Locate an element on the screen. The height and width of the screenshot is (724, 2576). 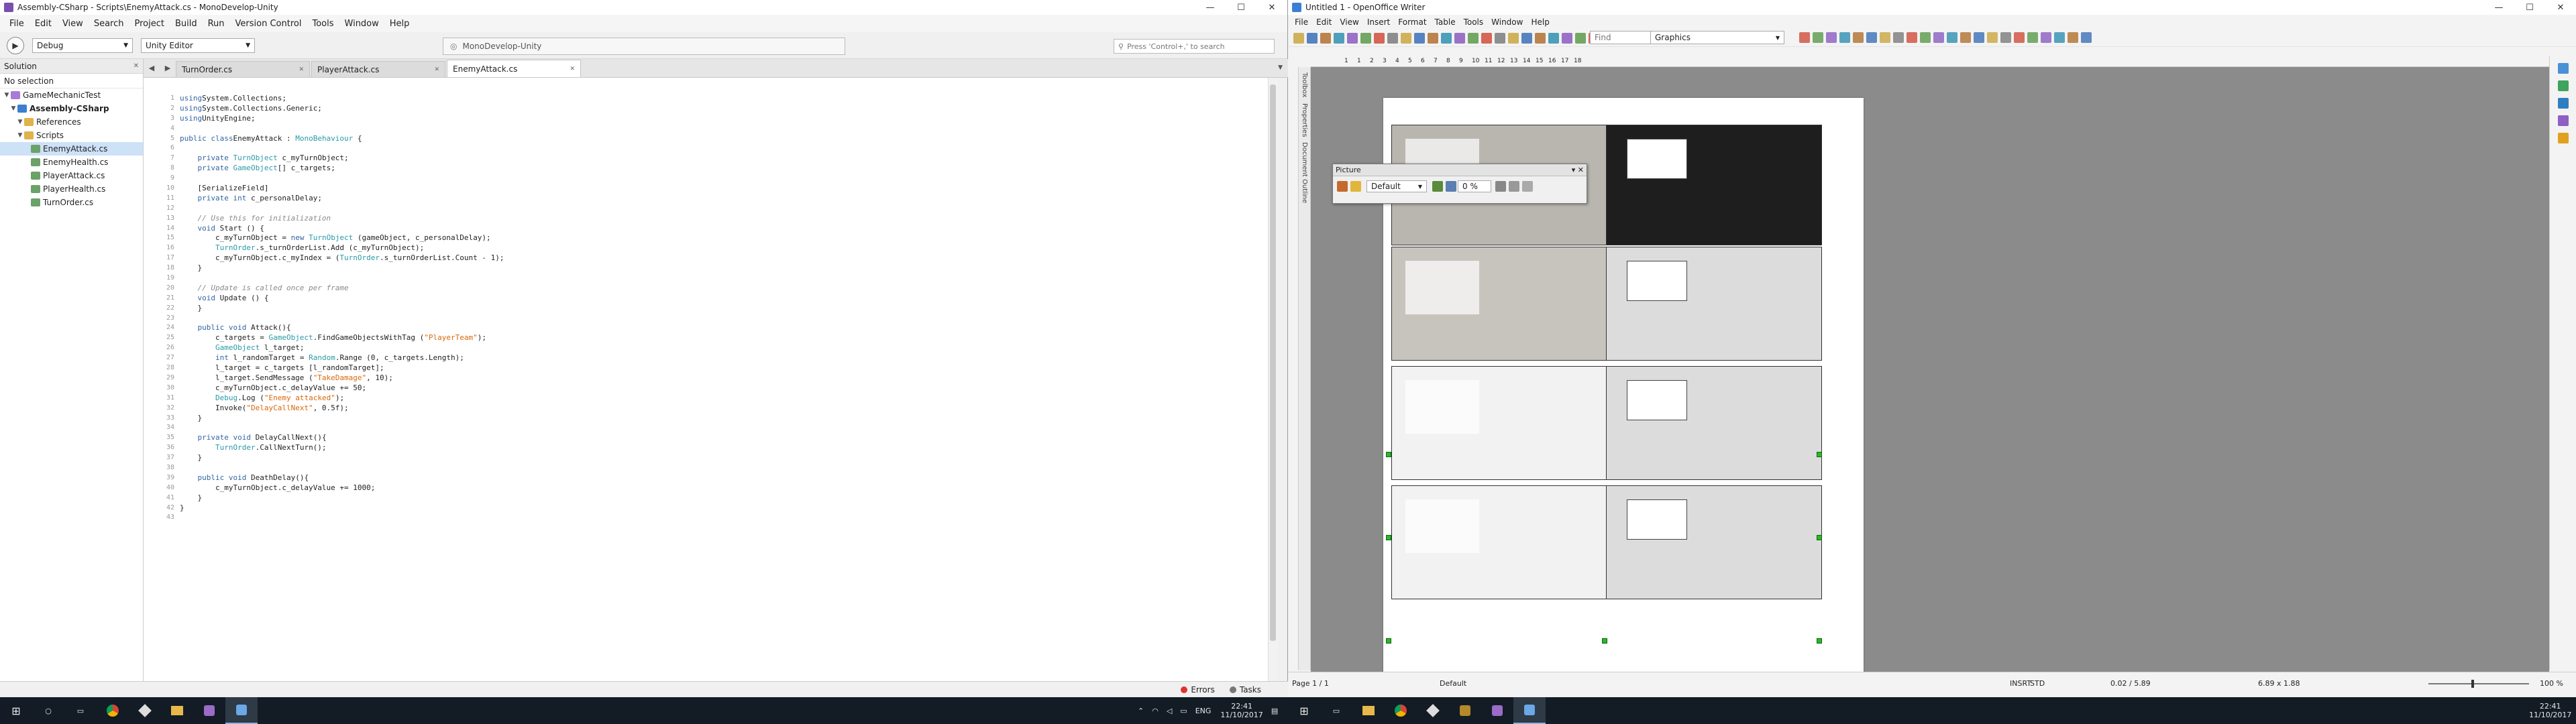
md-menu-item: Run is located at coordinates (216, 24).